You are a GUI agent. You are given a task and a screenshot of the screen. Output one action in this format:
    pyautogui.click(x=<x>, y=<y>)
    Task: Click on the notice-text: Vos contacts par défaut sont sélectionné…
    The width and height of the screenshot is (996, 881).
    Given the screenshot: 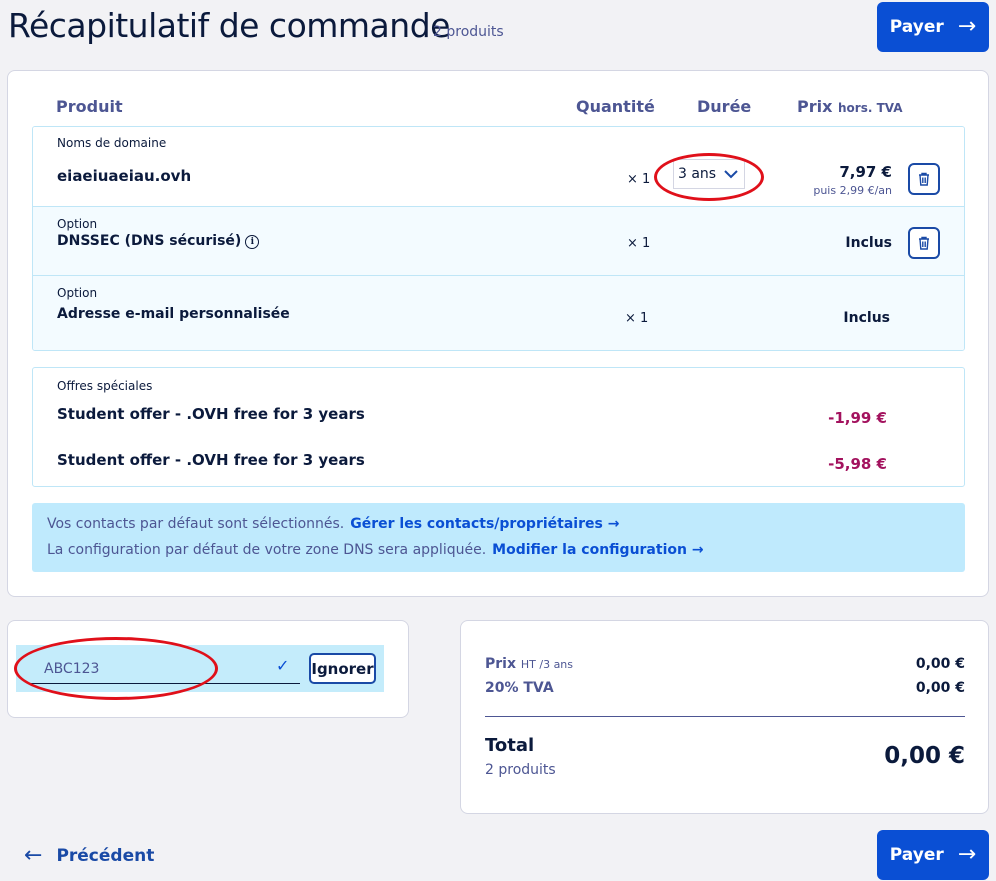 What is the action you would take?
    pyautogui.click(x=196, y=524)
    